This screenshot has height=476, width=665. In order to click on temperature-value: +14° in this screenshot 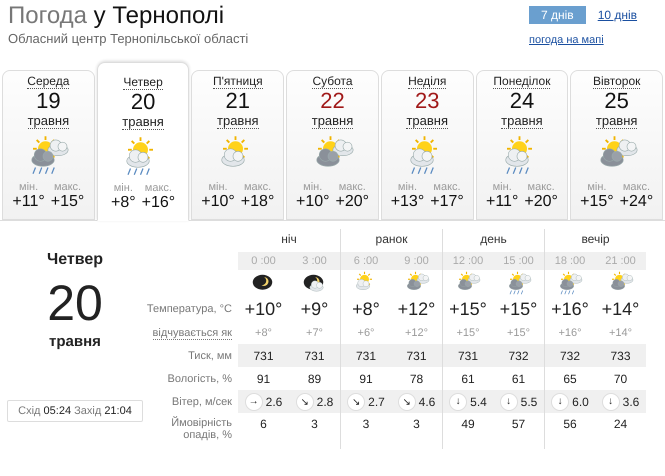, I will do `click(621, 309)`.